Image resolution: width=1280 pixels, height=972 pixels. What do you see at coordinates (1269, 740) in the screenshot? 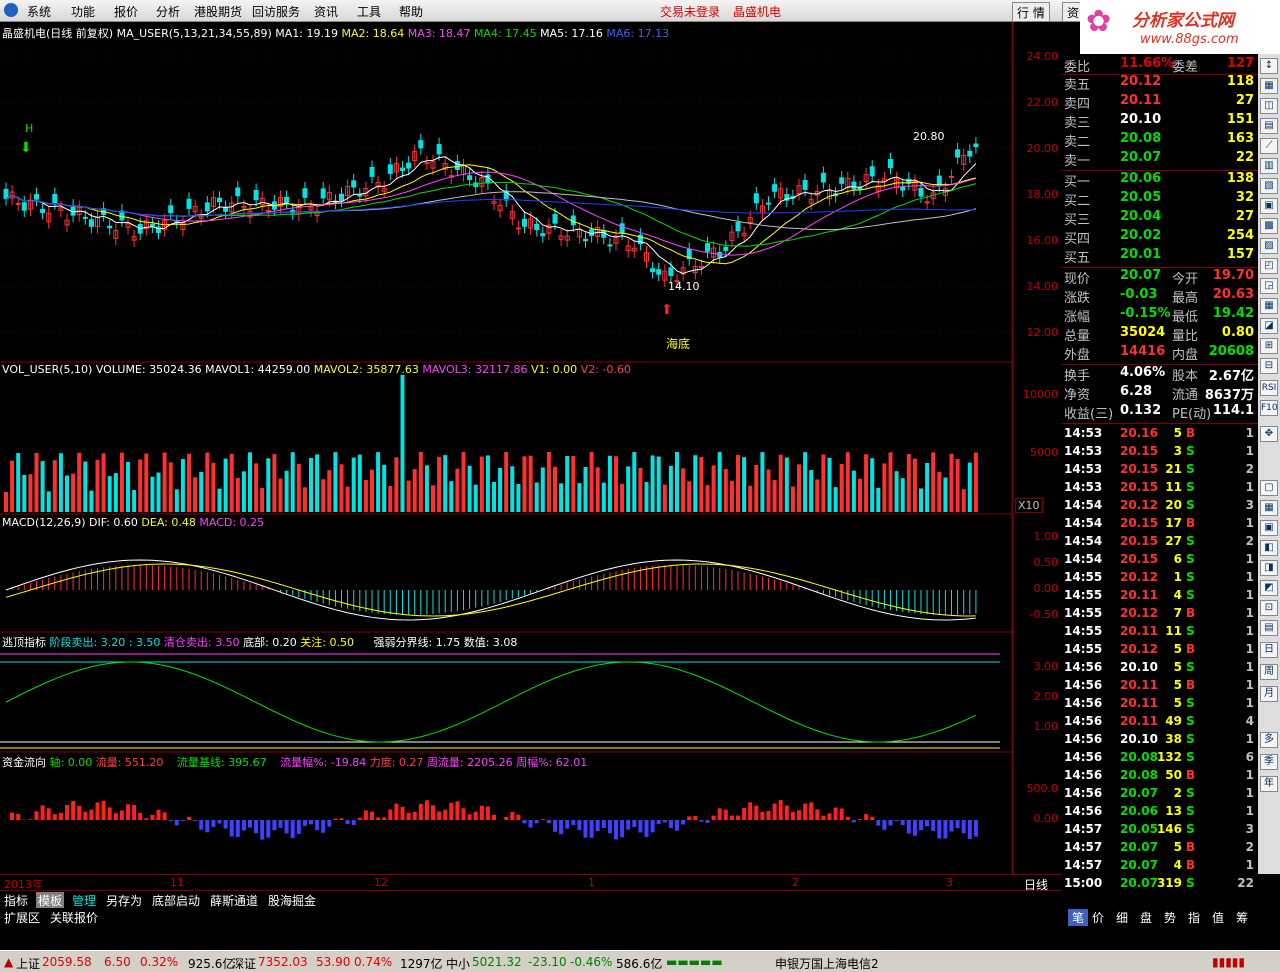
I see `multi-button: 多` at bounding box center [1269, 740].